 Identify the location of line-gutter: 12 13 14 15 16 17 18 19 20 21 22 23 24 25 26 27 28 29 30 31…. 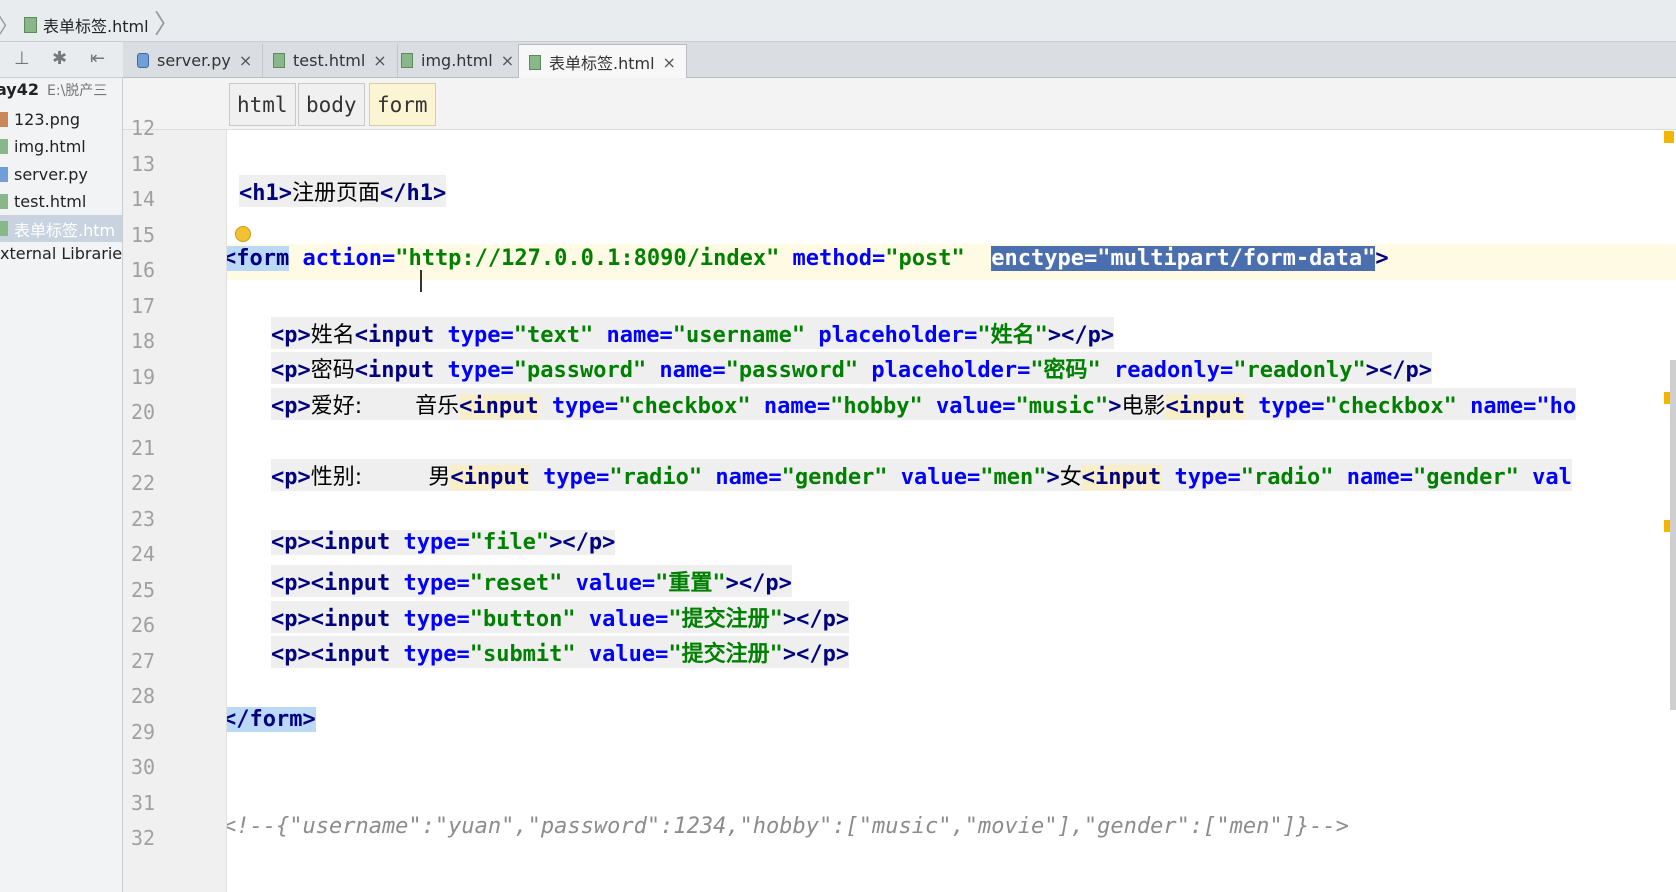
(175, 504).